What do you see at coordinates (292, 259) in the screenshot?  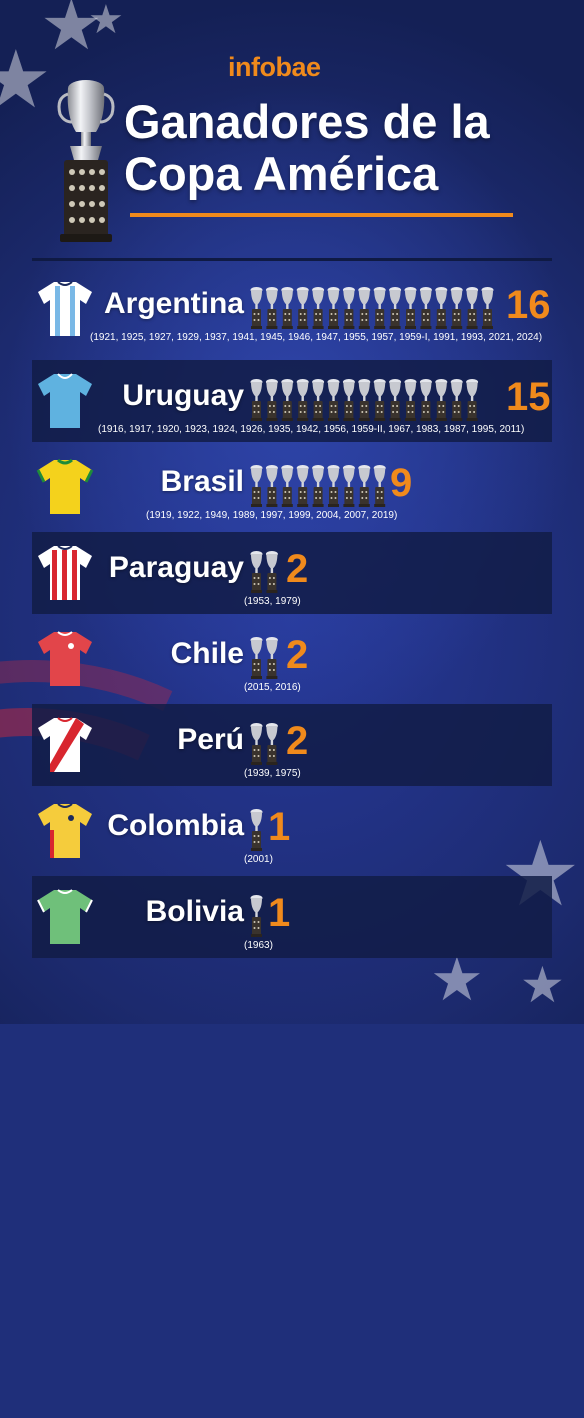 I see `divider` at bounding box center [292, 259].